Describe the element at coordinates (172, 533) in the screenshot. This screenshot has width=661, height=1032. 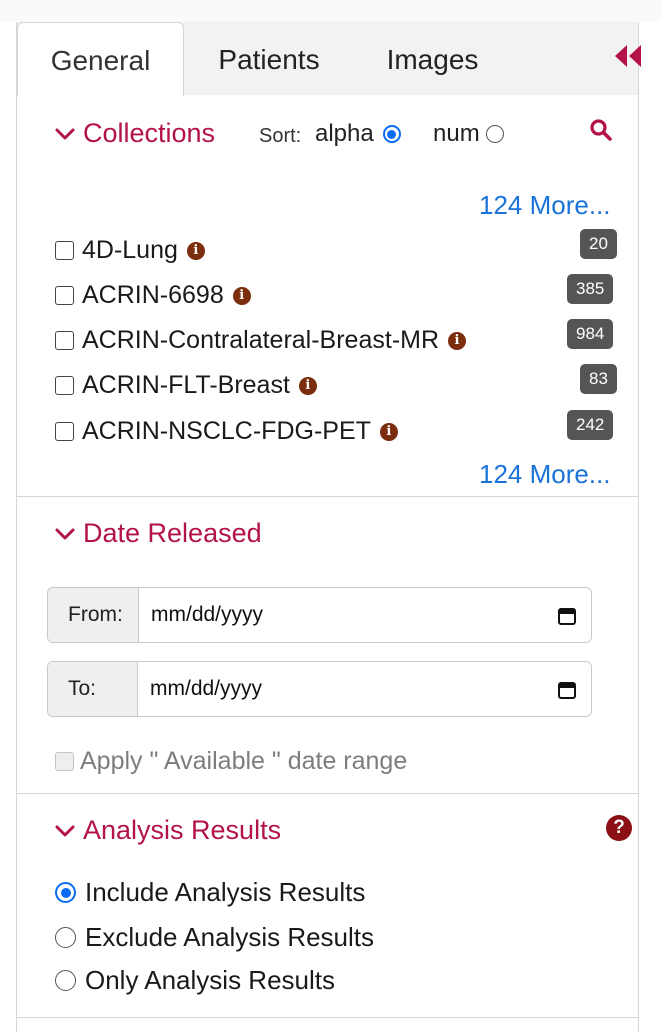
I see `date-released-title: Date Released` at that location.